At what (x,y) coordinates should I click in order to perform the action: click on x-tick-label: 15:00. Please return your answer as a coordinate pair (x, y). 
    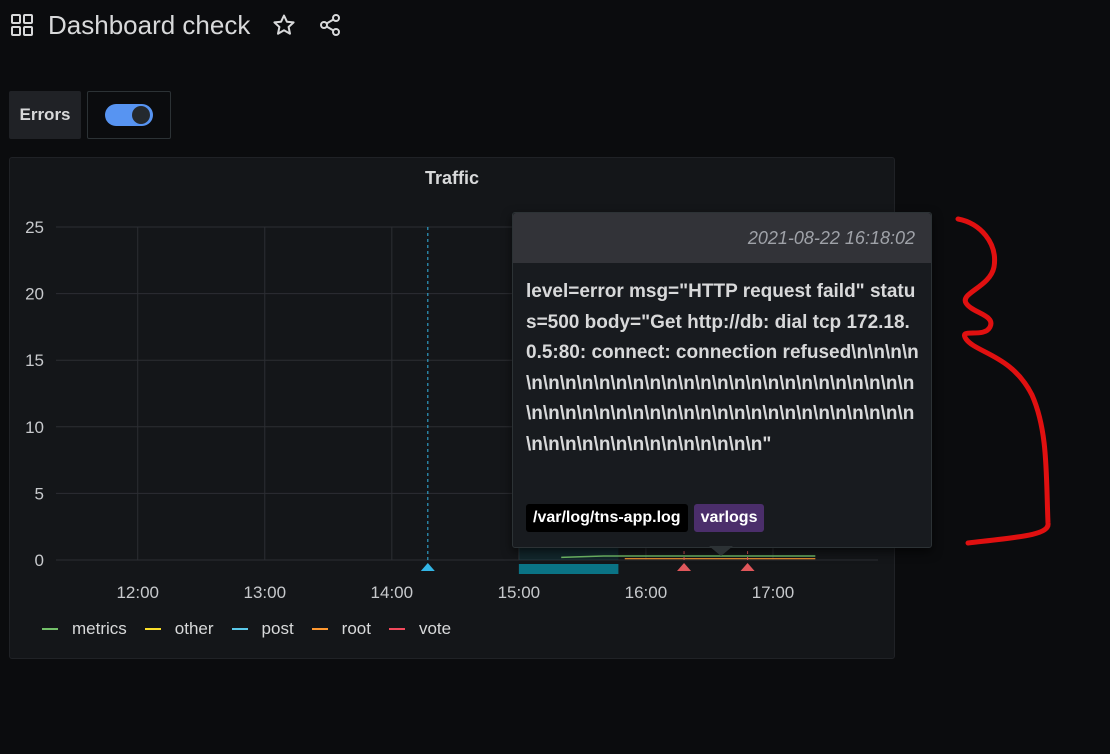
    Looking at the image, I should click on (519, 592).